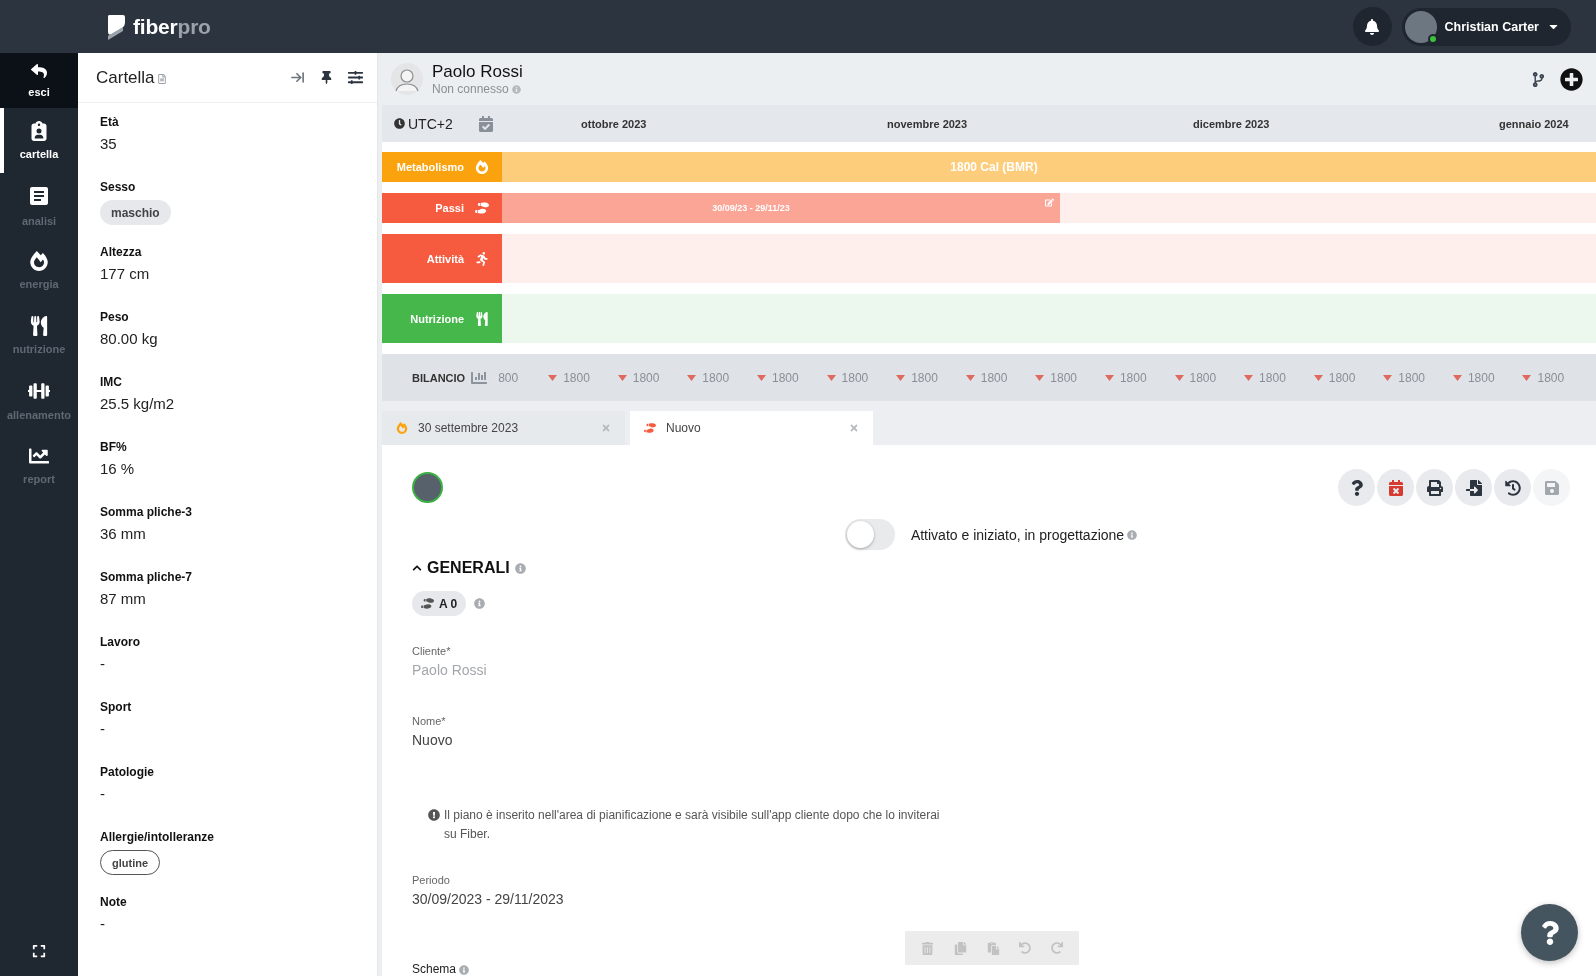 The height and width of the screenshot is (976, 1596). Describe the element at coordinates (429, 721) in the screenshot. I see `field-label: Nome*` at that location.